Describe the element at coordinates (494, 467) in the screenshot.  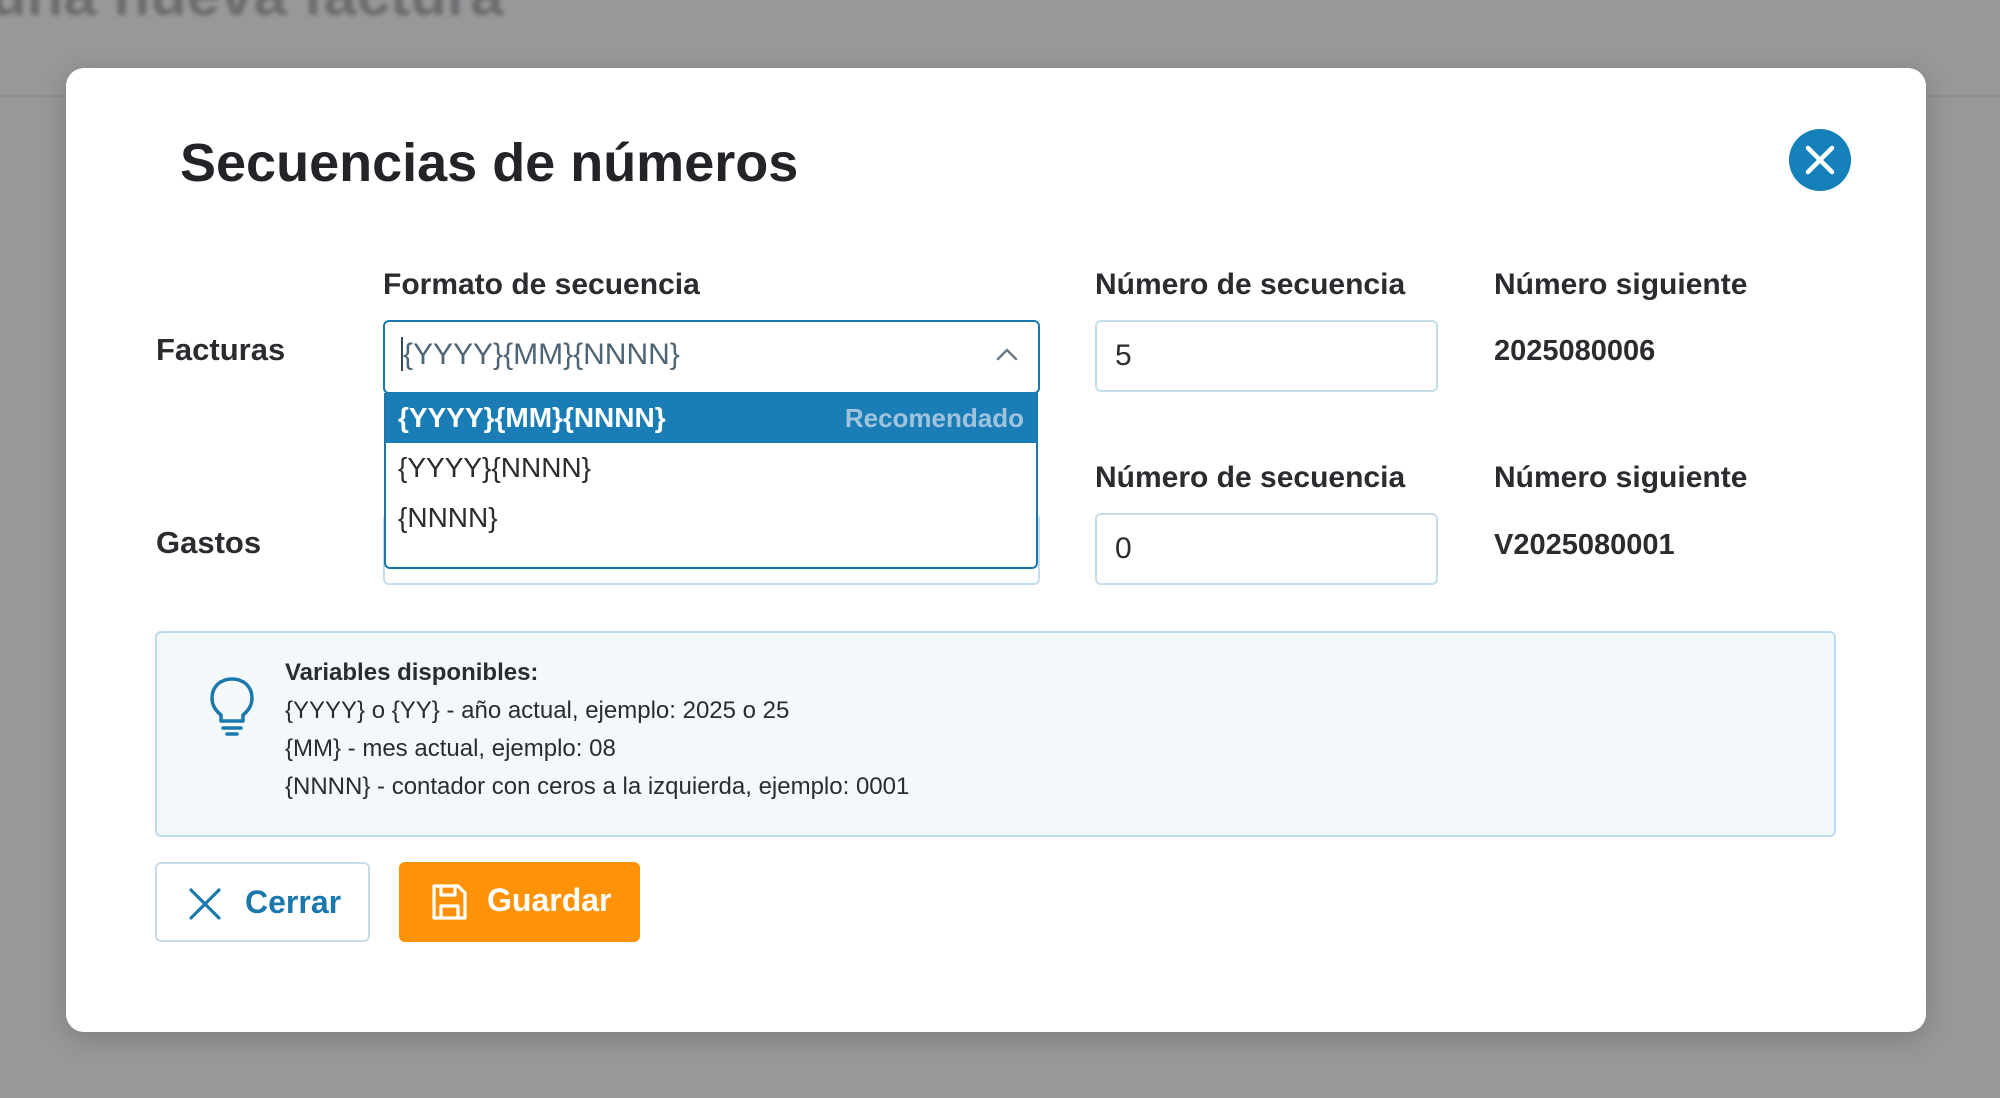
I see `option-label: {YYYY}{NNNN}` at that location.